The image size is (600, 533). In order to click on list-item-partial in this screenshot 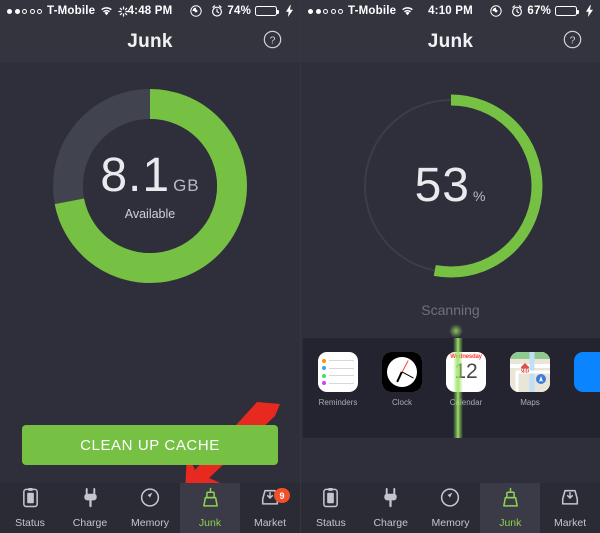, I will do `click(585, 372)`.